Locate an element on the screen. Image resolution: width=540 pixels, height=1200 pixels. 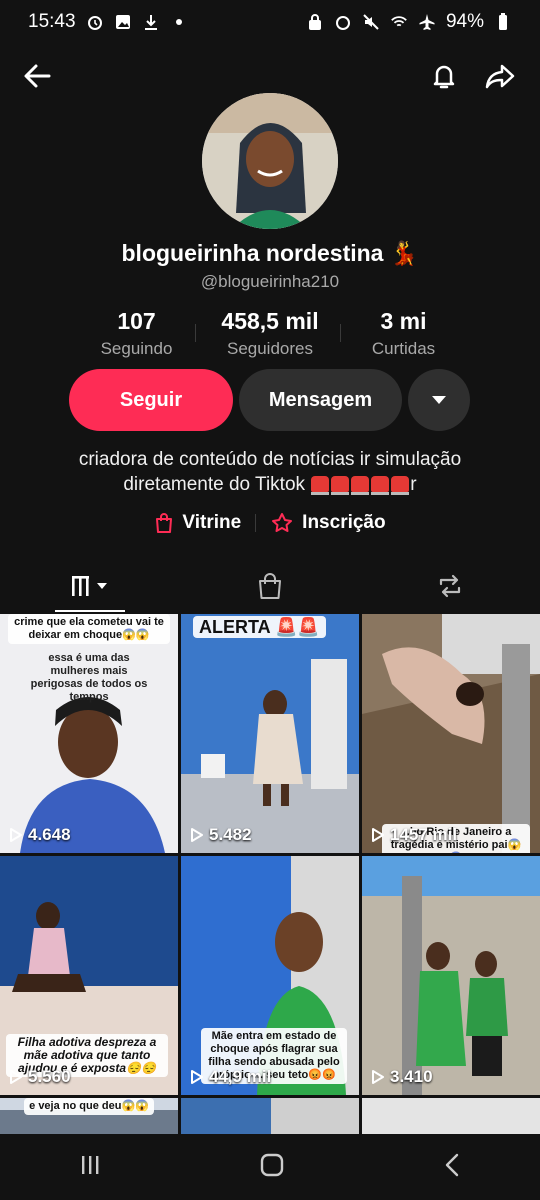
bio-text: diretamente do Tiktok is located at coordinates (214, 484).